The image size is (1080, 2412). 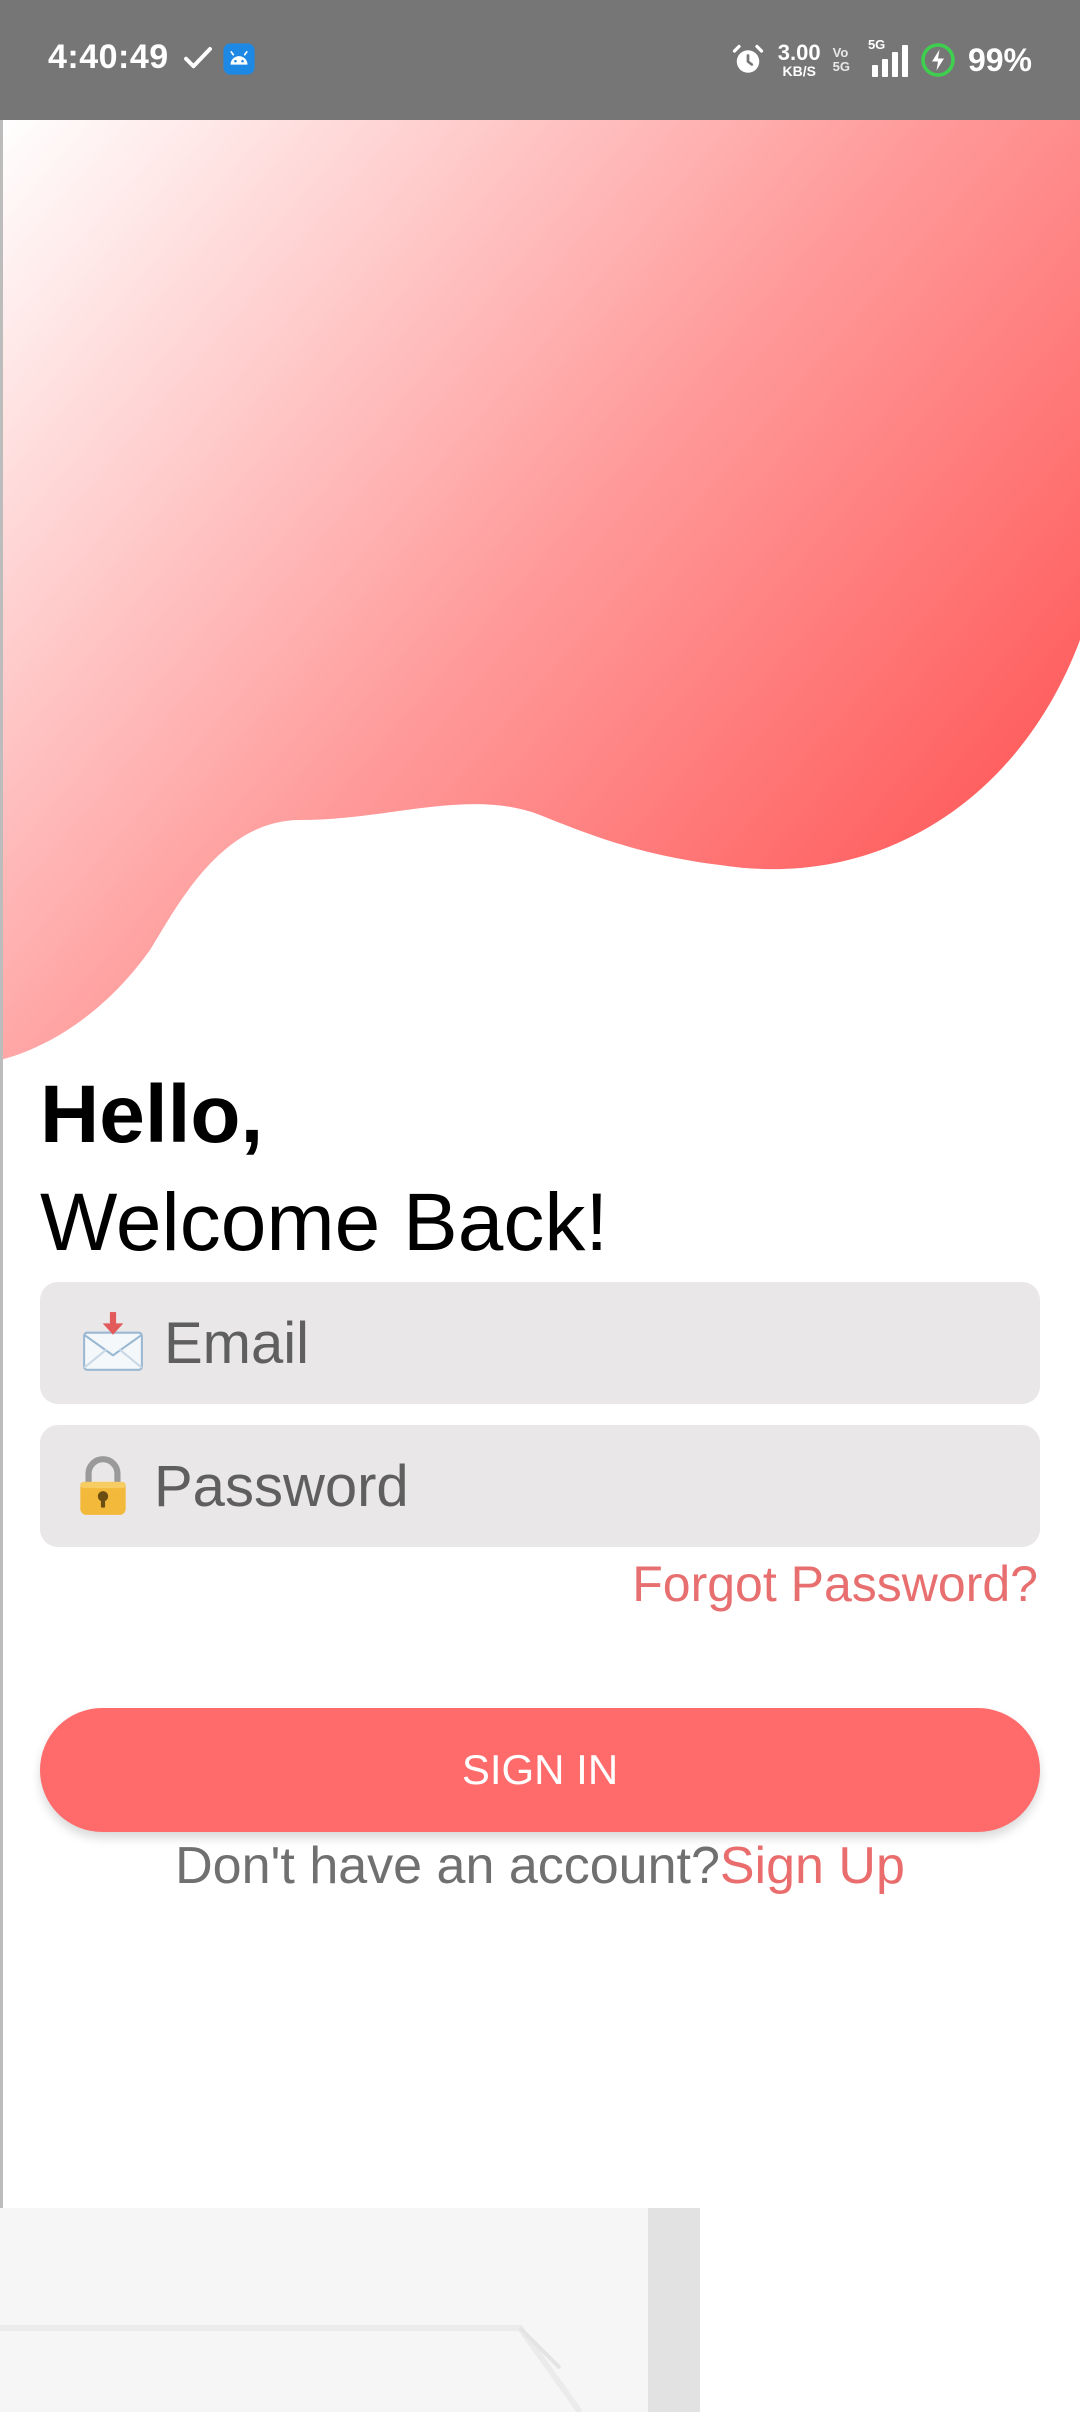 I want to click on lock-icon, so click(x=103, y=1485).